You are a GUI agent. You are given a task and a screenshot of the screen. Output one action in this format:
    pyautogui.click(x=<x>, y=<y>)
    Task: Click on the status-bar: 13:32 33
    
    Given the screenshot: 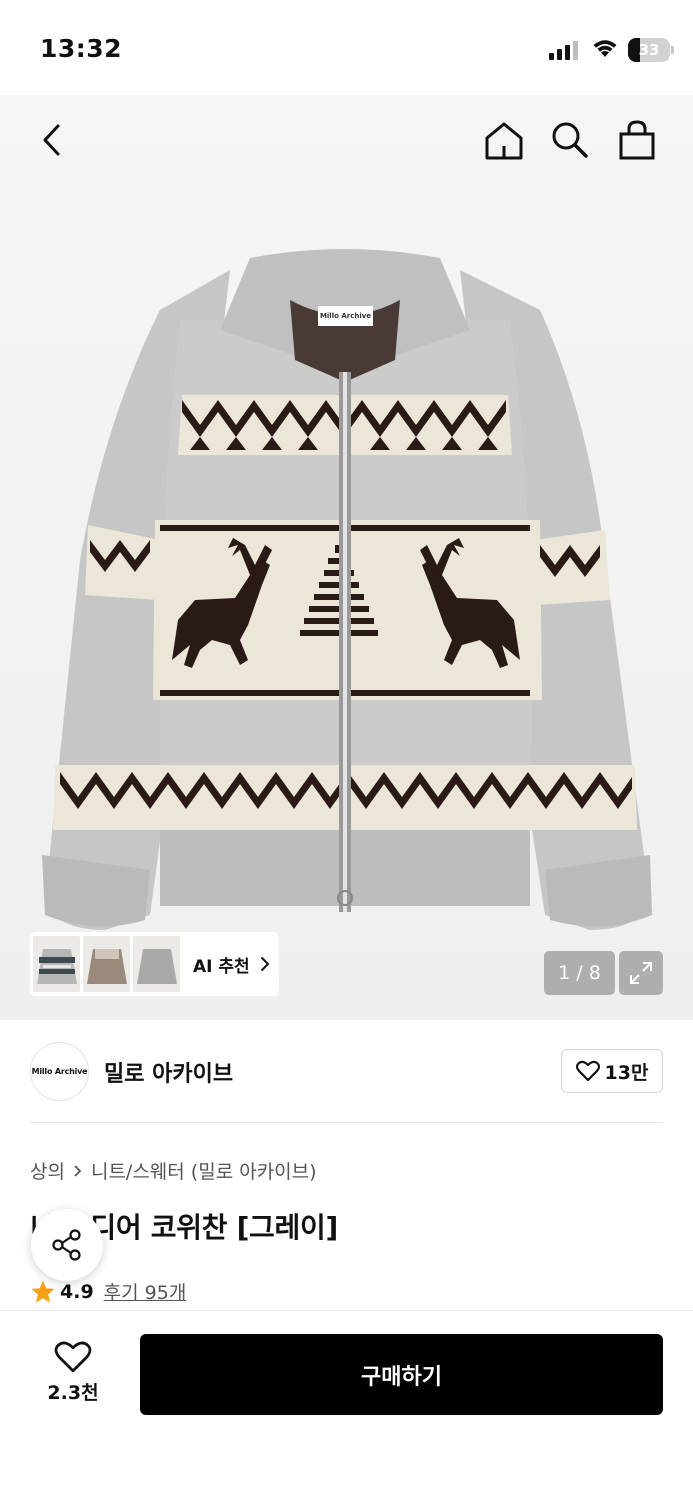 What is the action you would take?
    pyautogui.click(x=346, y=47)
    